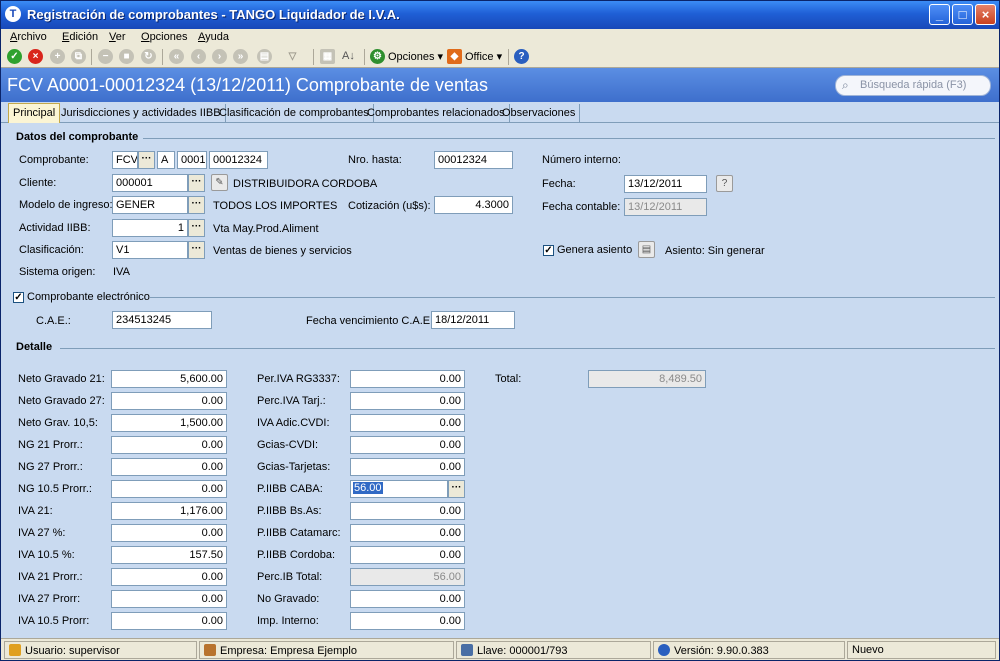 The height and width of the screenshot is (661, 1000). I want to click on iva-27-field: 0.00, so click(169, 533).